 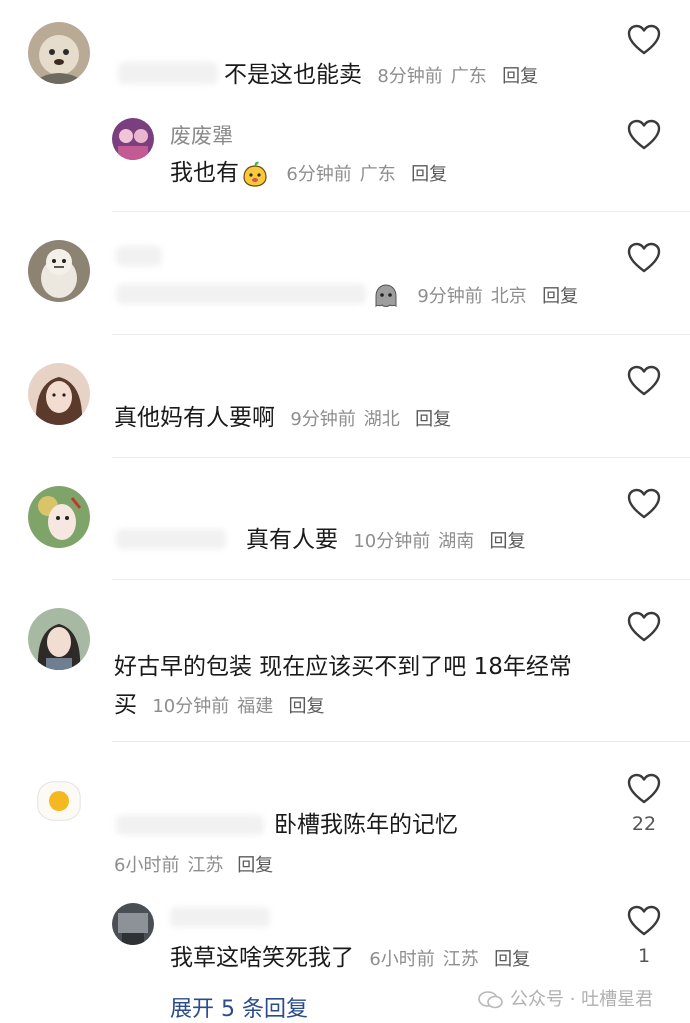 What do you see at coordinates (456, 541) in the screenshot?
I see `comment-location: 湖南` at bounding box center [456, 541].